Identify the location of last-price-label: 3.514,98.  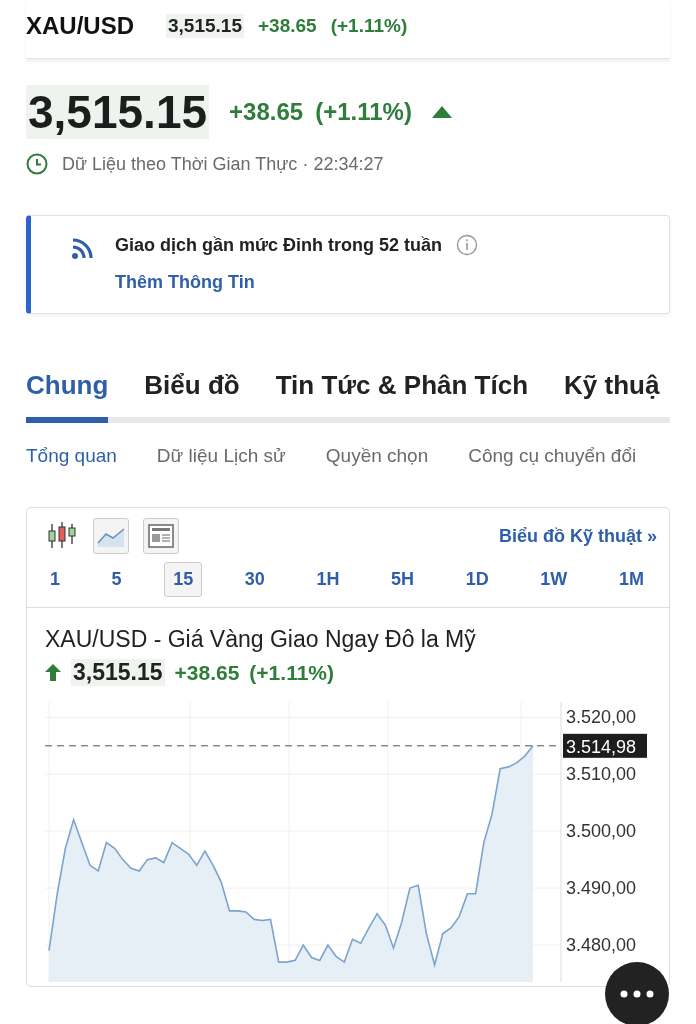
(605, 745).